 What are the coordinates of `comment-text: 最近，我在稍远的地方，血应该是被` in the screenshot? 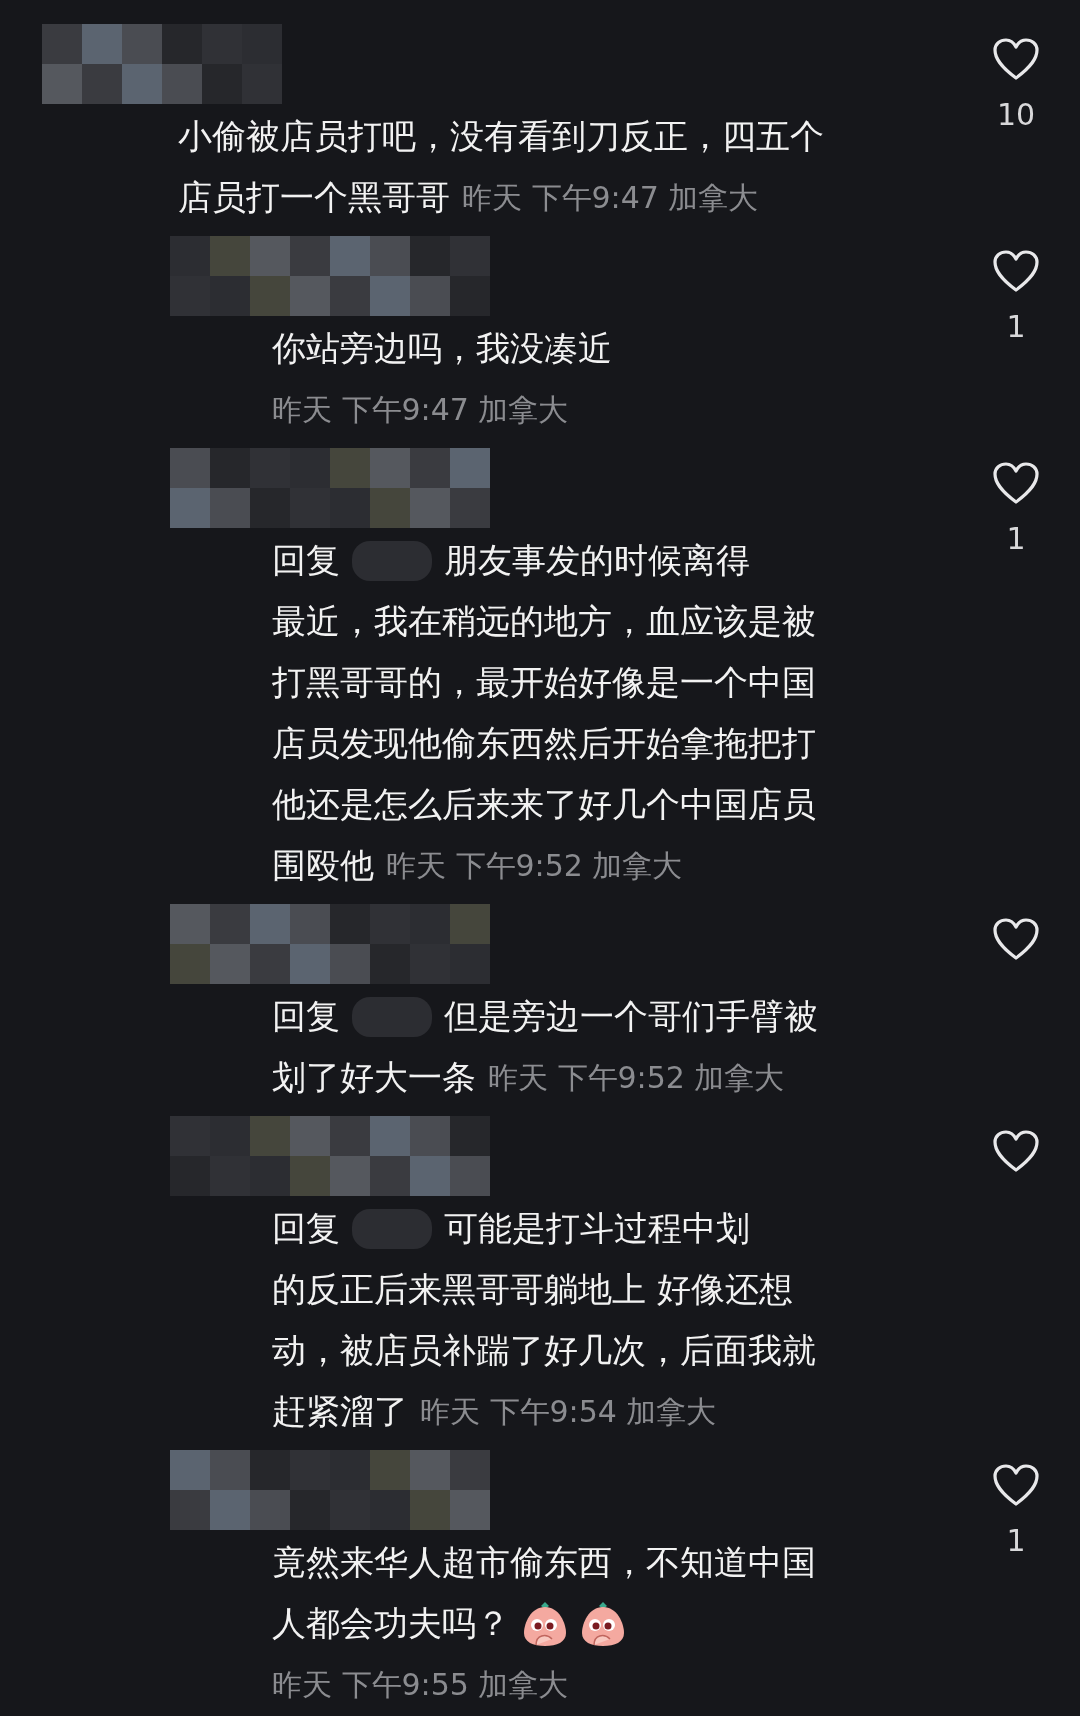 It's located at (544, 621).